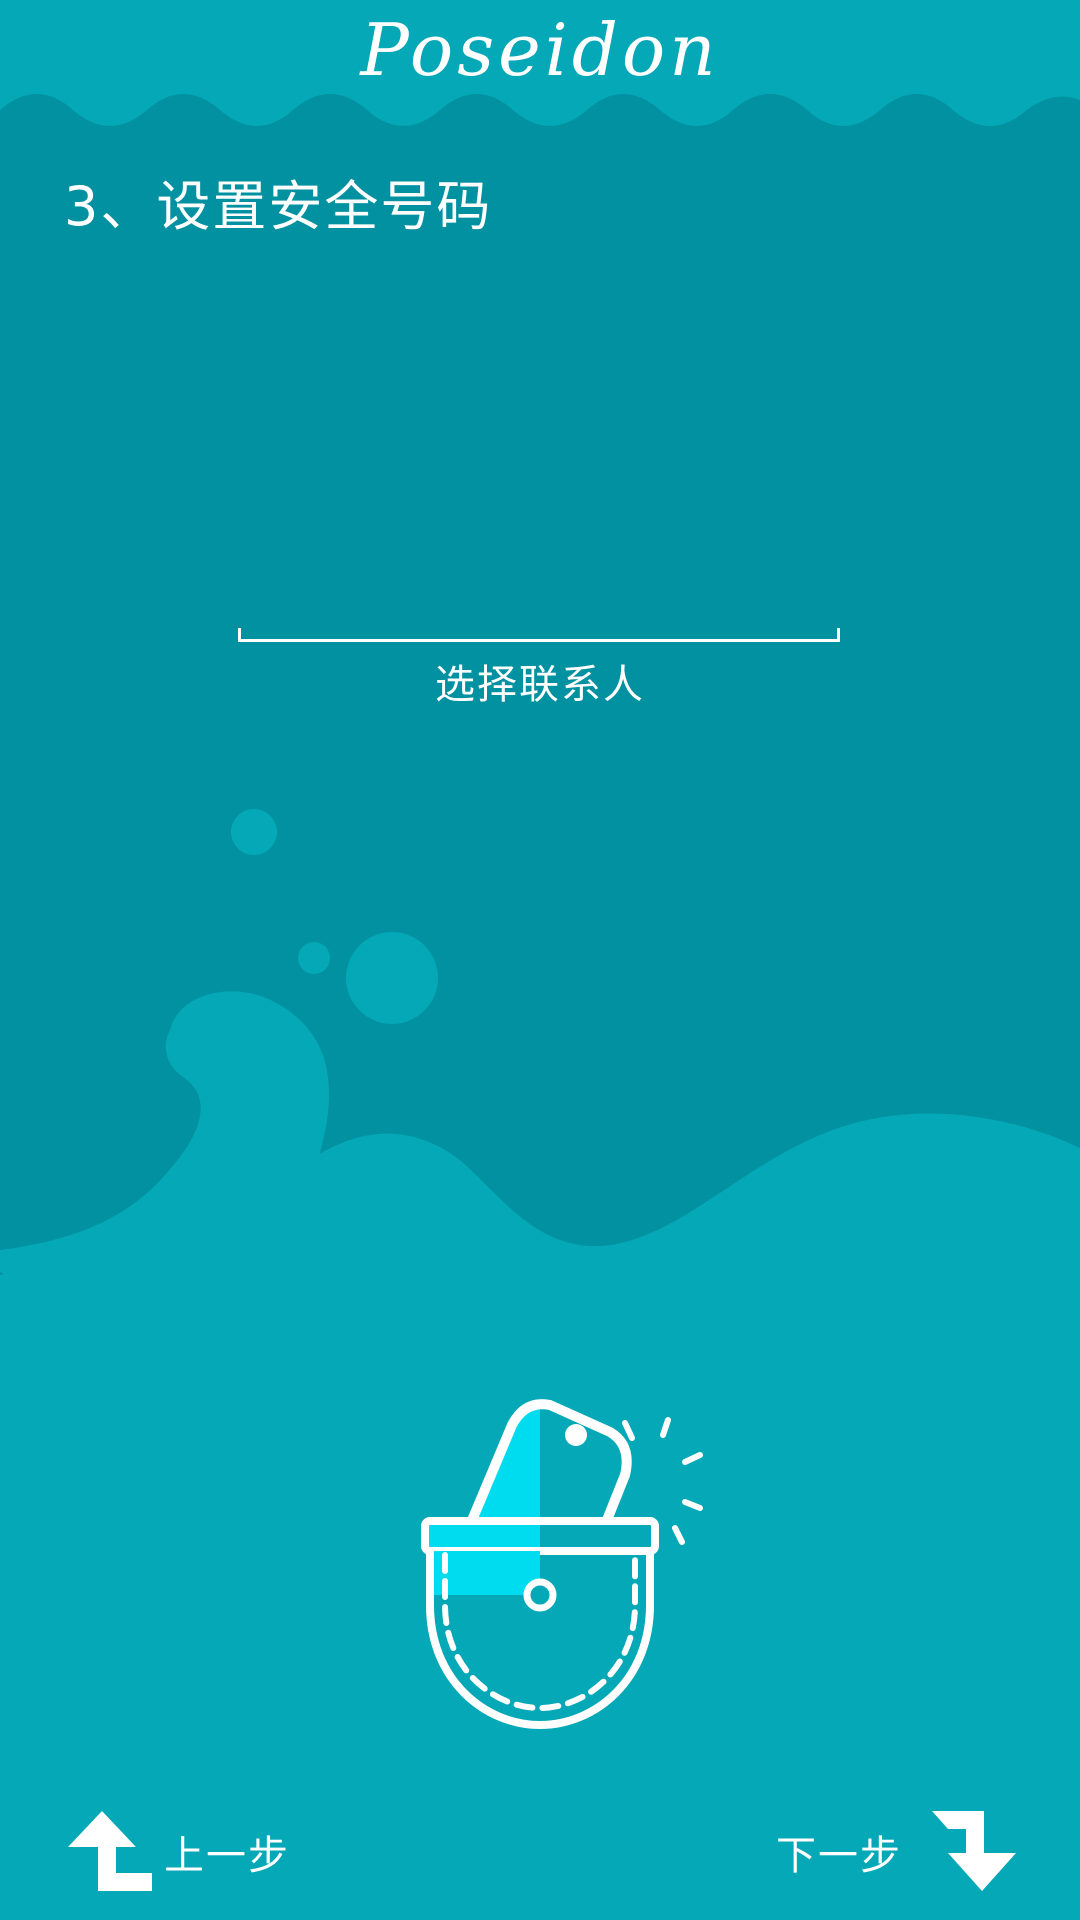 The width and height of the screenshot is (1080, 1920). I want to click on arrow-down-right-icon, so click(974, 1851).